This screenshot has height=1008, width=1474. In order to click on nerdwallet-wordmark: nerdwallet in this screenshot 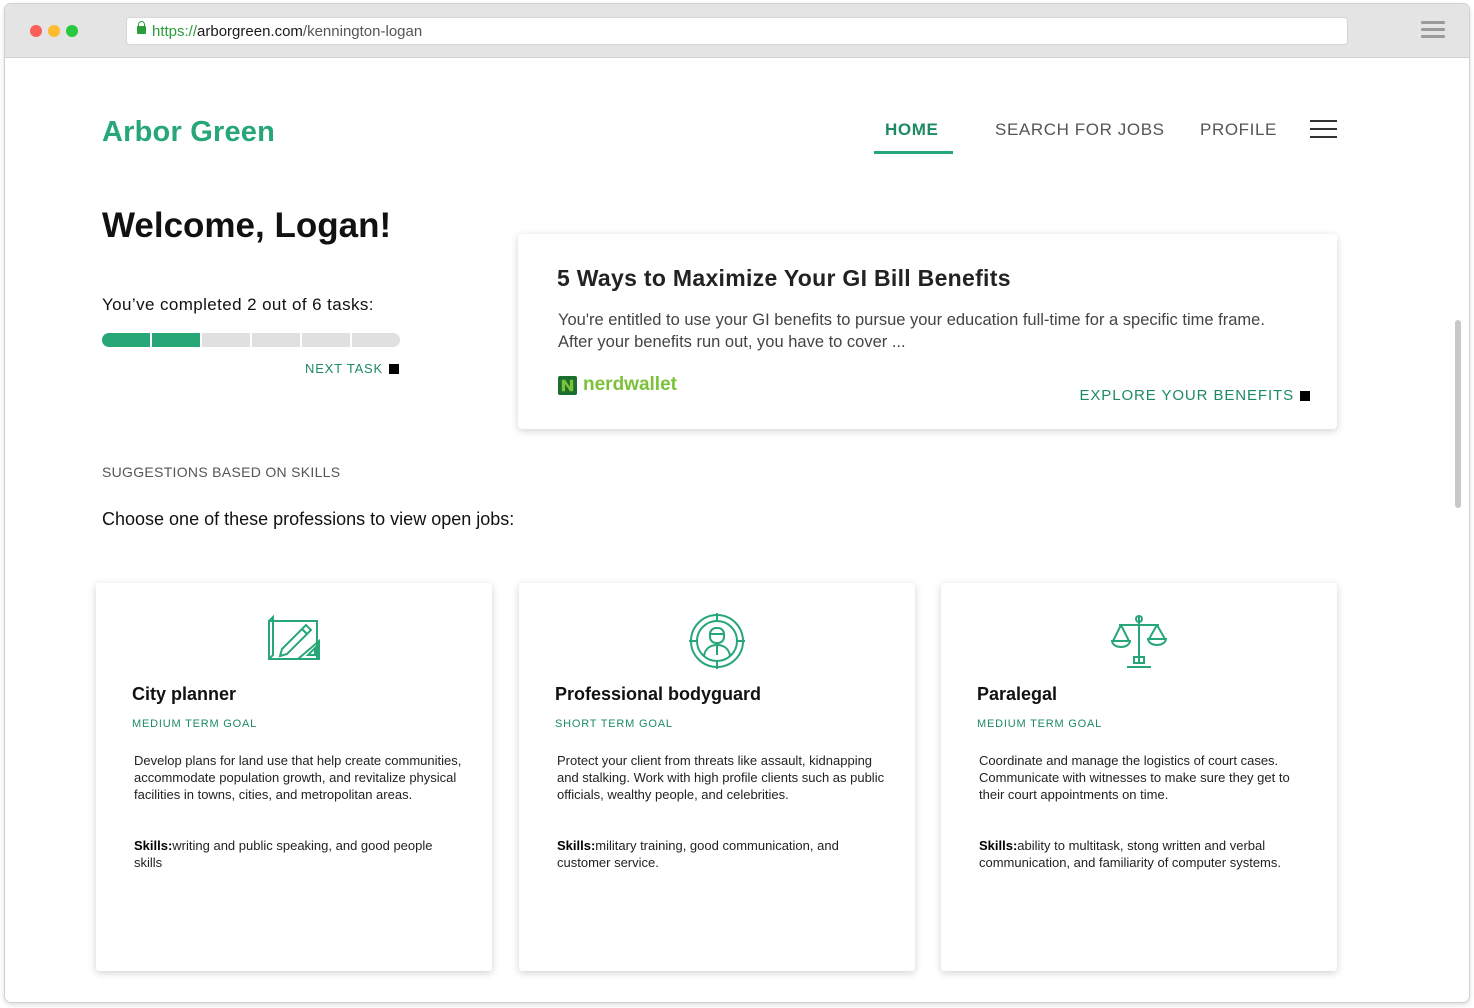, I will do `click(630, 384)`.